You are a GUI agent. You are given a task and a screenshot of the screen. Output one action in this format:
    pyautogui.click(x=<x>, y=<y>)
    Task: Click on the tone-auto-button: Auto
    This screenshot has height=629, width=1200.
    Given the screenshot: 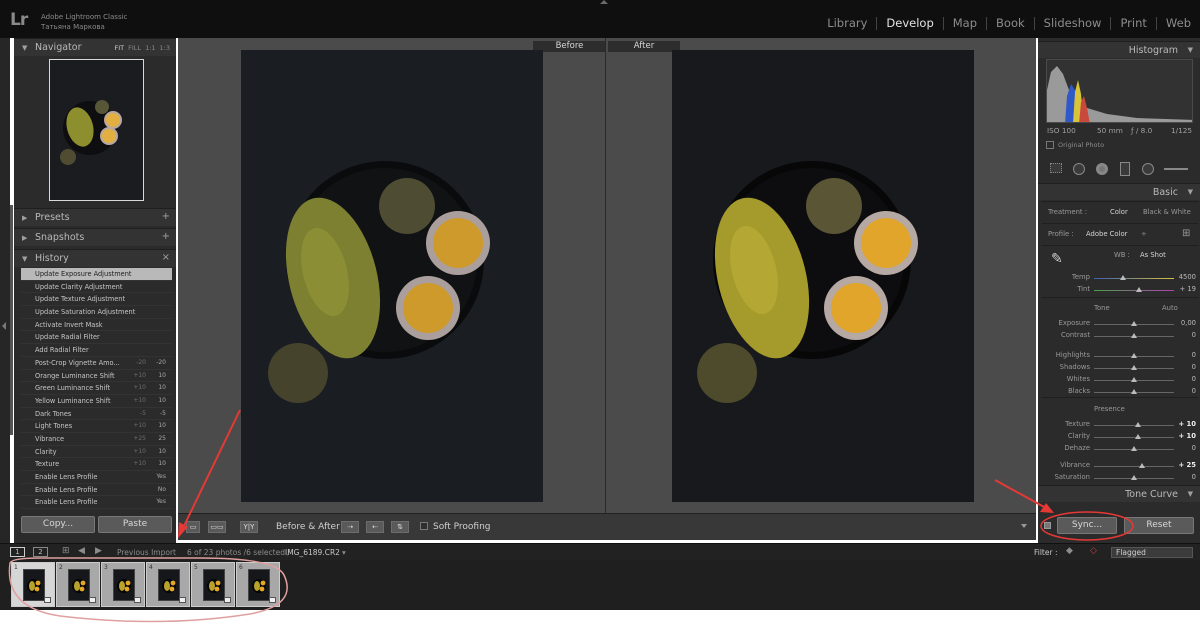 What is the action you would take?
    pyautogui.click(x=1170, y=308)
    